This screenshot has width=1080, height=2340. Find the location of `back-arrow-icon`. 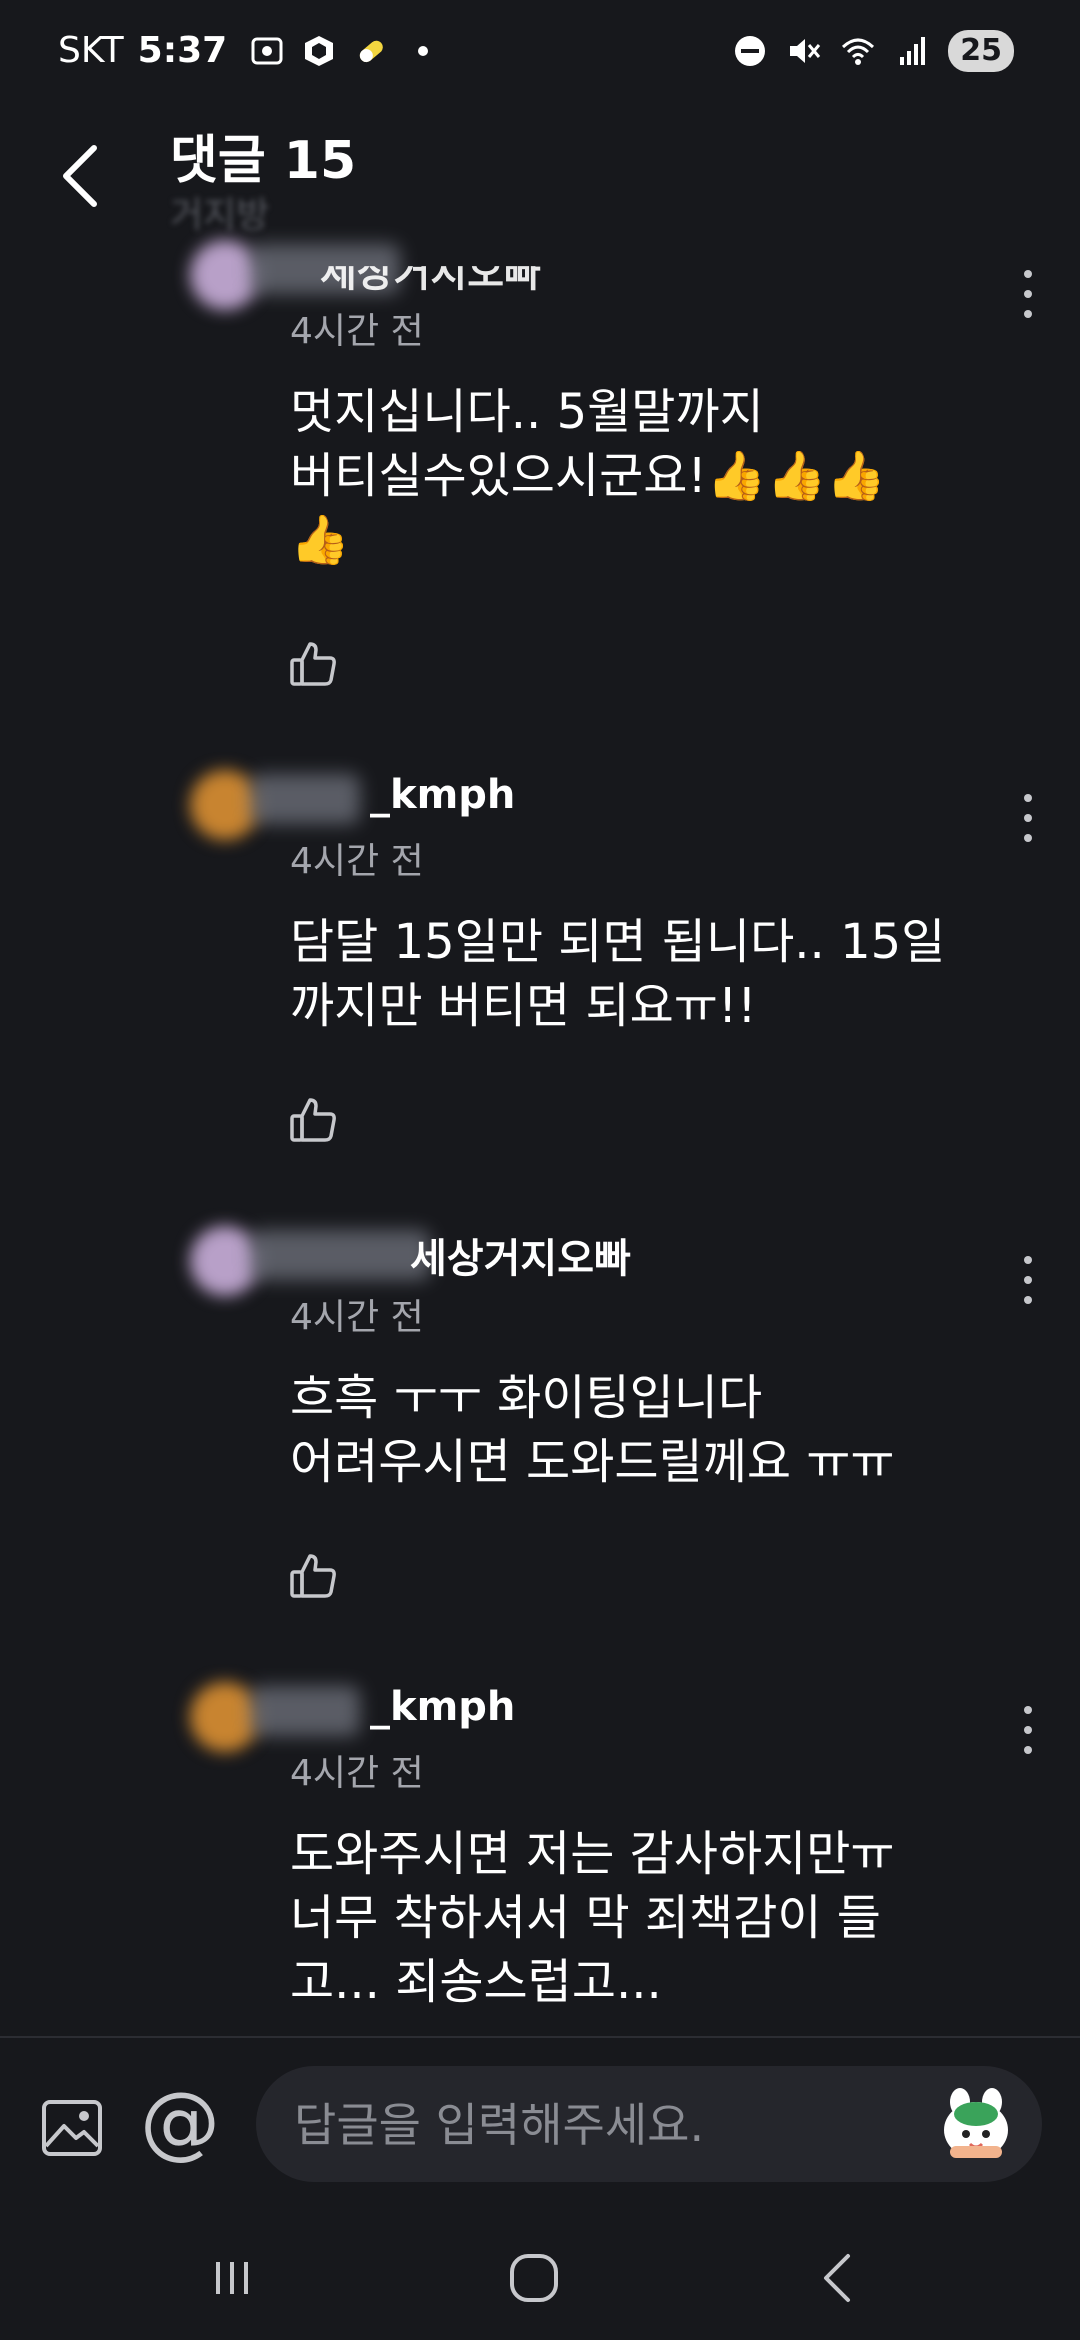

back-arrow-icon is located at coordinates (84, 176).